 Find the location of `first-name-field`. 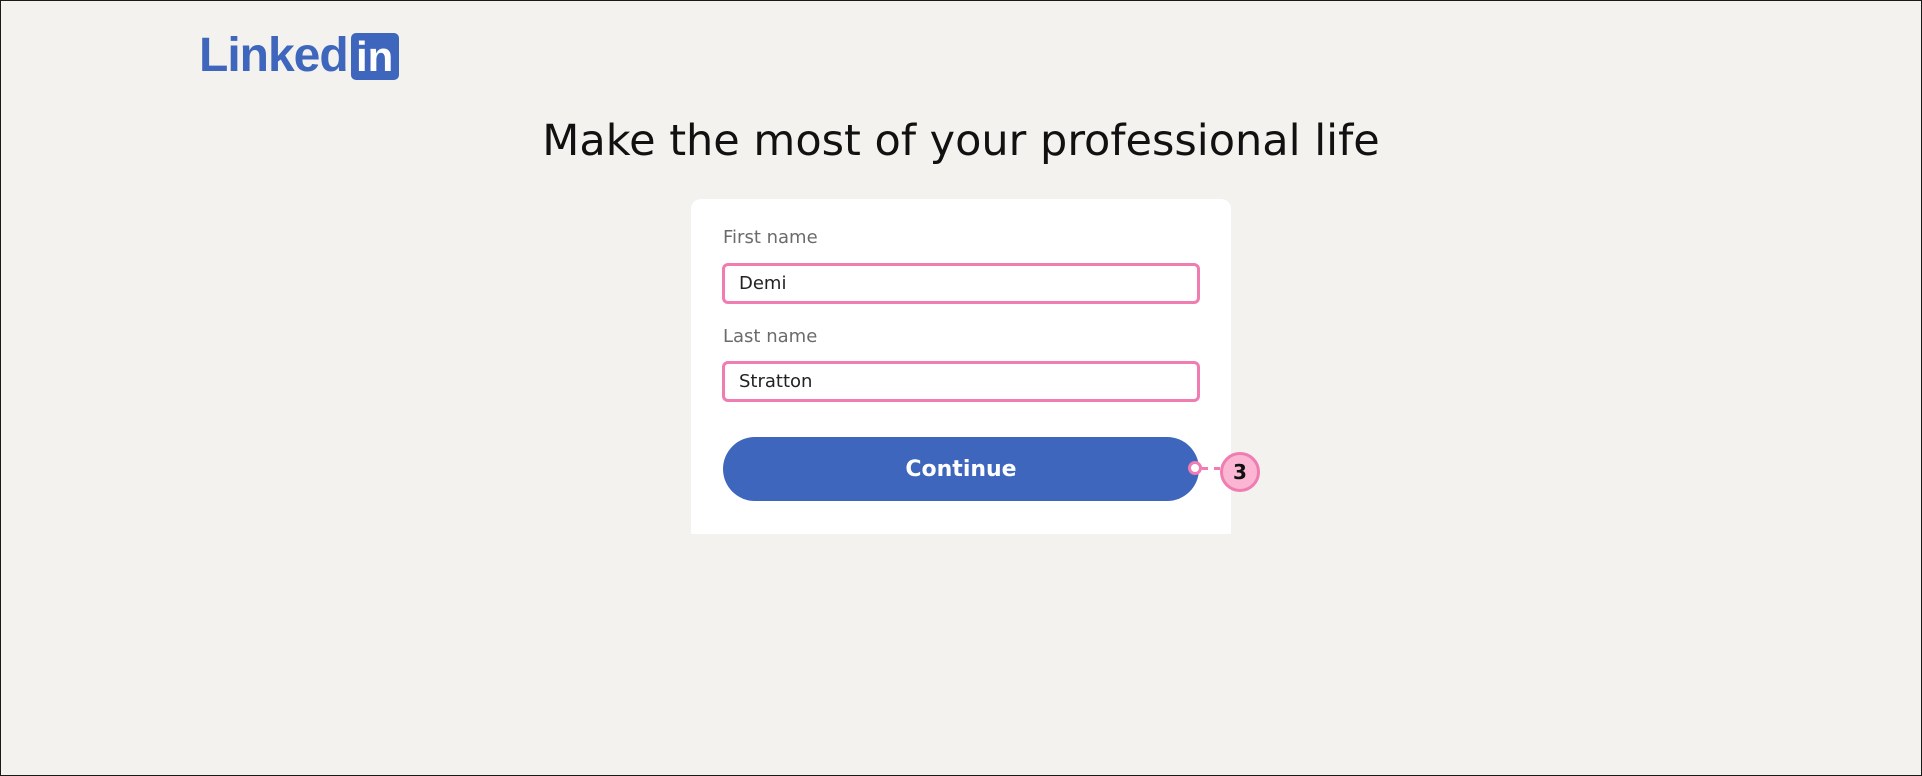

first-name-field is located at coordinates (961, 283).